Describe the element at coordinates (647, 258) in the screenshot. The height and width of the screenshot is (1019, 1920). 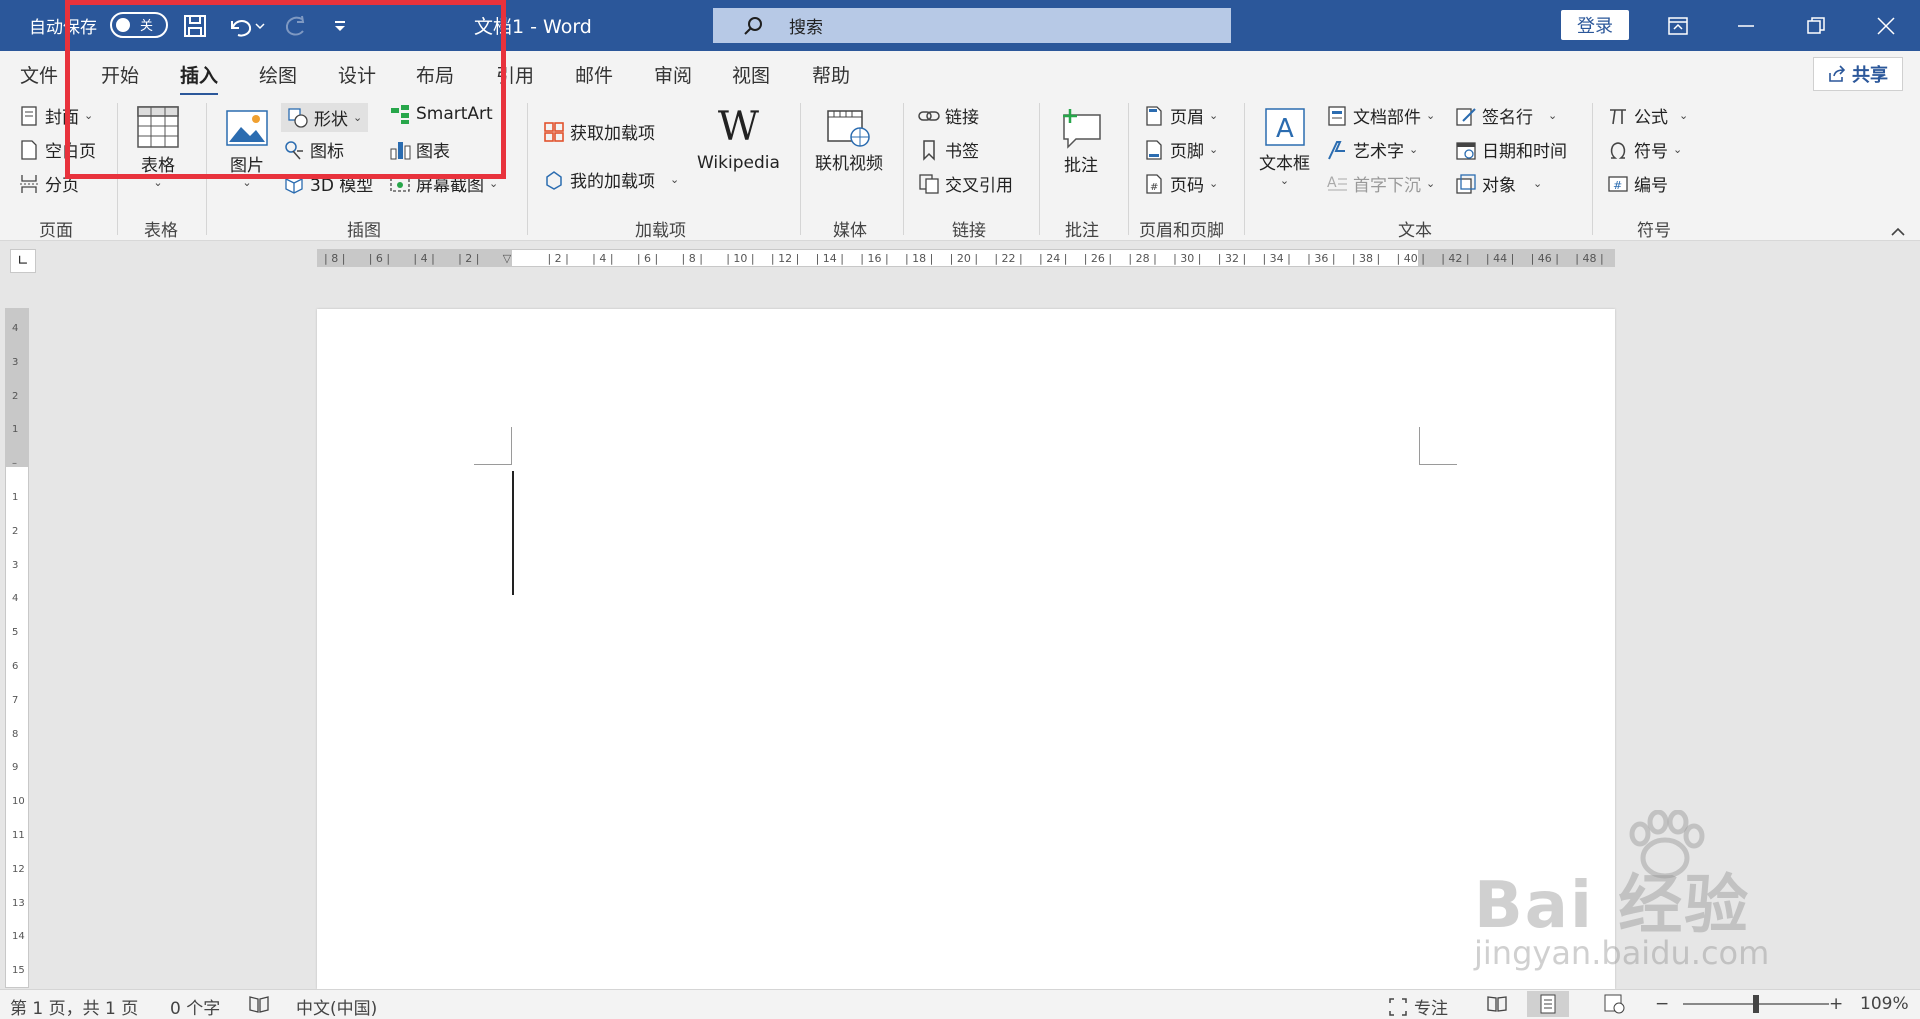
I see `ruler-tick-label: | 6 |` at that location.